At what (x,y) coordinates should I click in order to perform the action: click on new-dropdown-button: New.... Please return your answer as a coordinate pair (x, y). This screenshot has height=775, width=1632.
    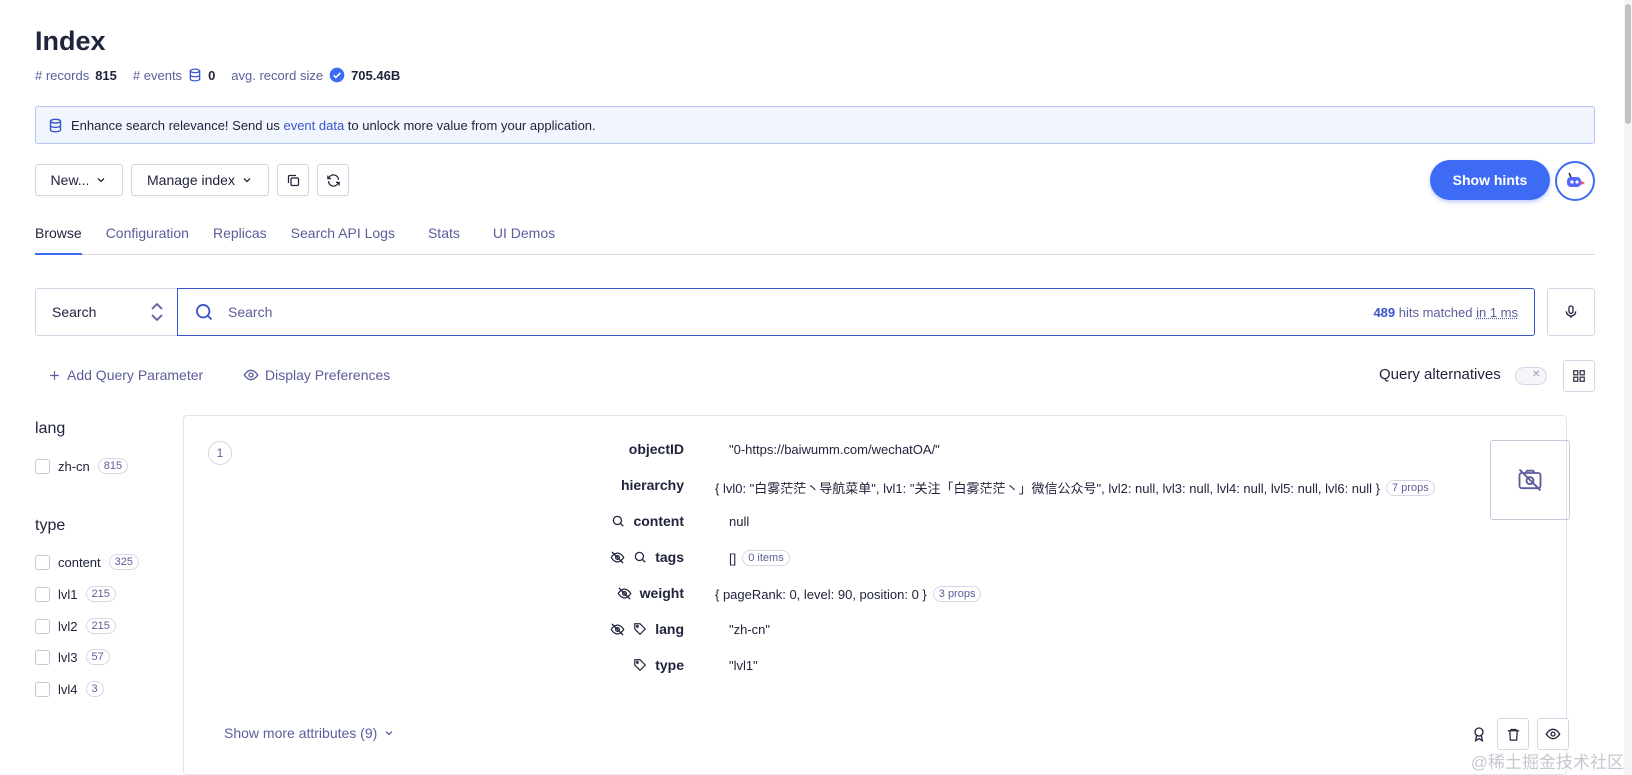
    Looking at the image, I should click on (79, 180).